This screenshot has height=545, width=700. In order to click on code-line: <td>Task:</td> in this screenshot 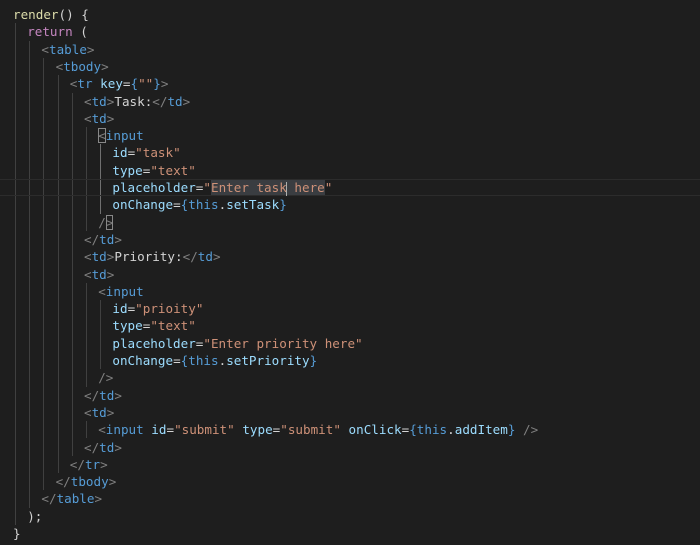, I will do `click(350, 101)`.